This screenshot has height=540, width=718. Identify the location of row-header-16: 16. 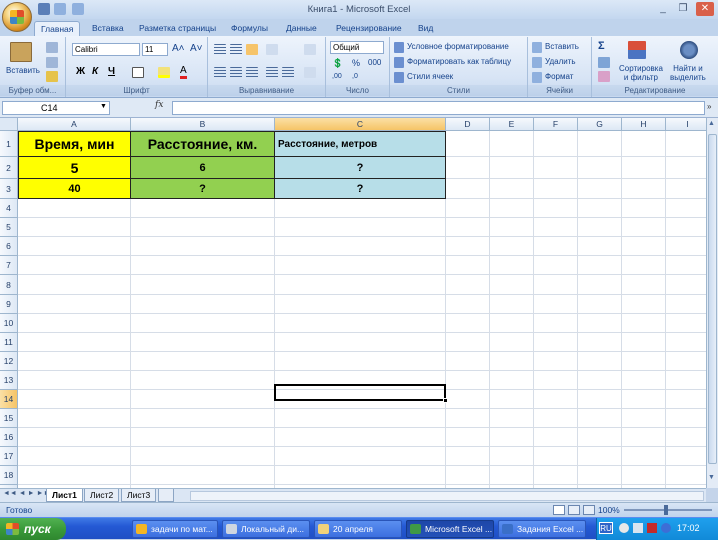
(9, 437).